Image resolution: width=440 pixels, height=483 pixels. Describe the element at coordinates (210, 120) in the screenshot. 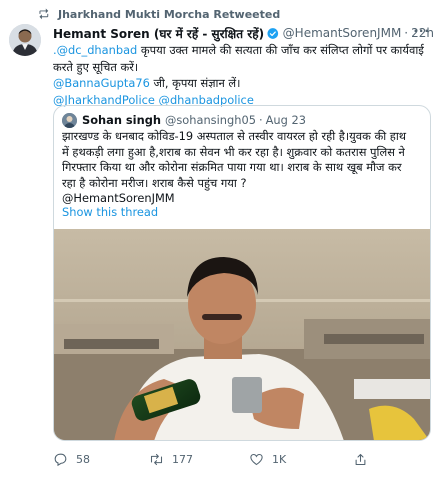

I see `quoted-author-handle: @sohansingh05` at that location.